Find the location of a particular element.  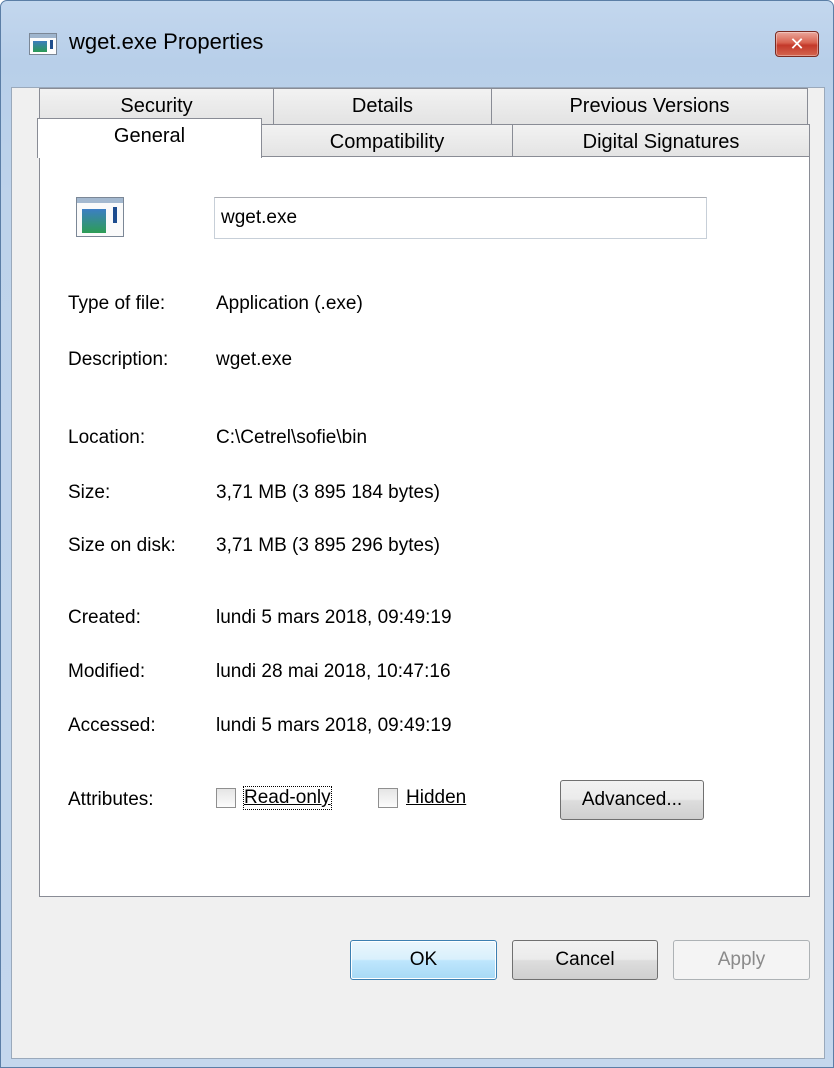

created-label: Created: is located at coordinates (104, 617).